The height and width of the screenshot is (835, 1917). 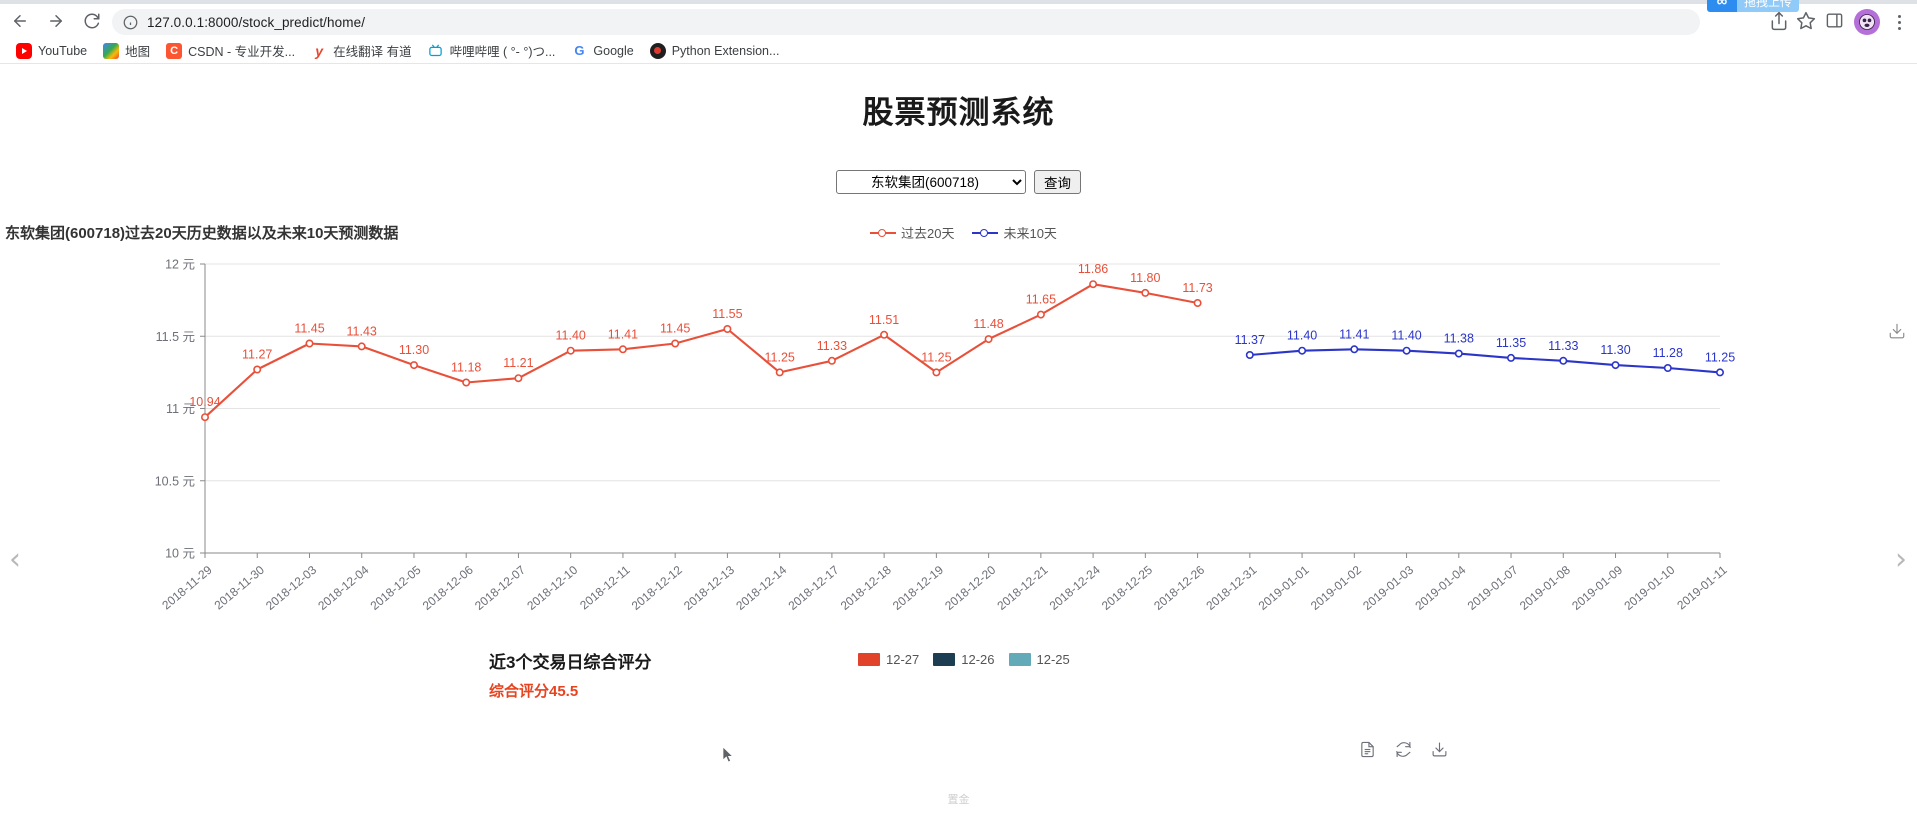 I want to click on share-icon, so click(x=1780, y=22).